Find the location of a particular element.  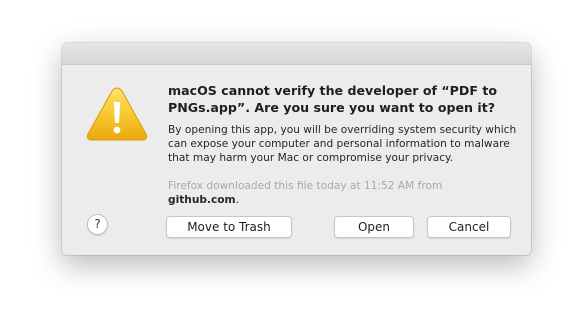

cancel-button: Cancel is located at coordinates (469, 227).